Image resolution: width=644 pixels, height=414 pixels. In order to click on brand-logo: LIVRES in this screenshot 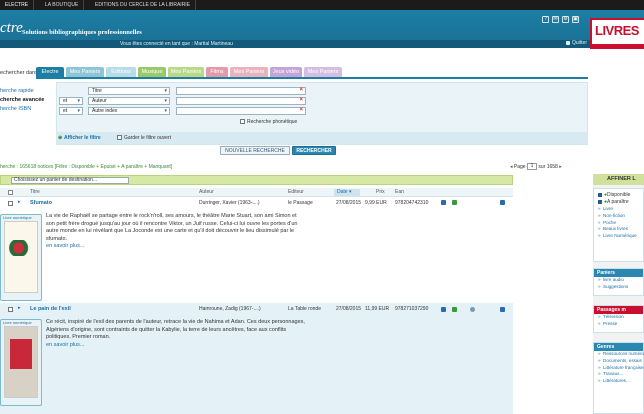, I will do `click(617, 32)`.